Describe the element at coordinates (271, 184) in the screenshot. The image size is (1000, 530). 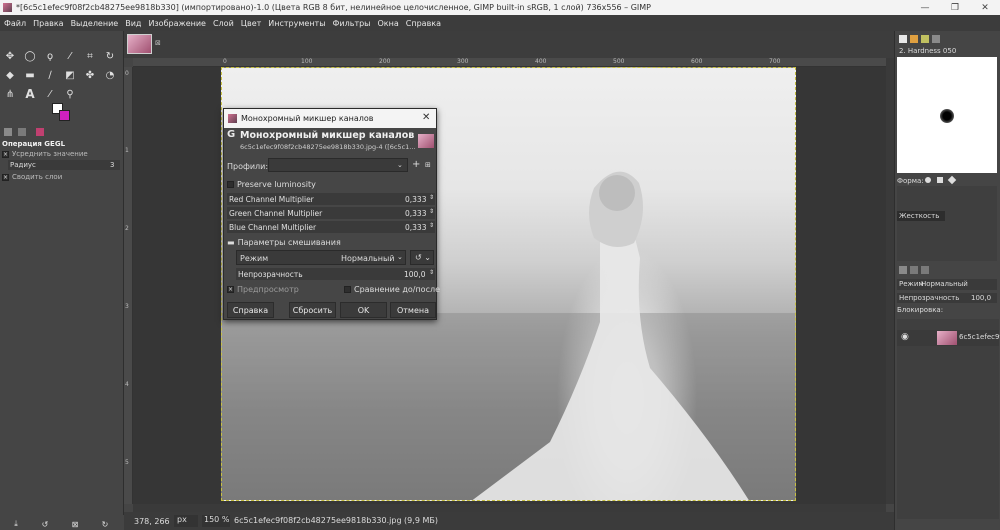
I see `preserve-luminosity-checkbox: Preserve luminosity` at that location.